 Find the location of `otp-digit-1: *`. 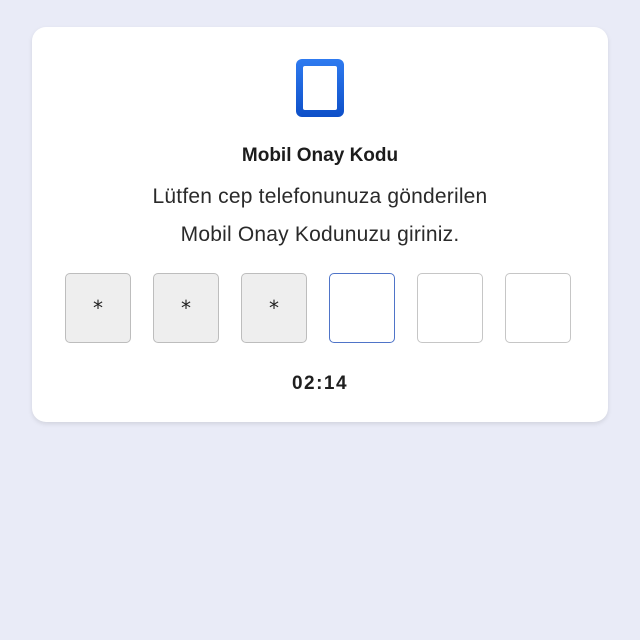

otp-digit-1: * is located at coordinates (98, 308).